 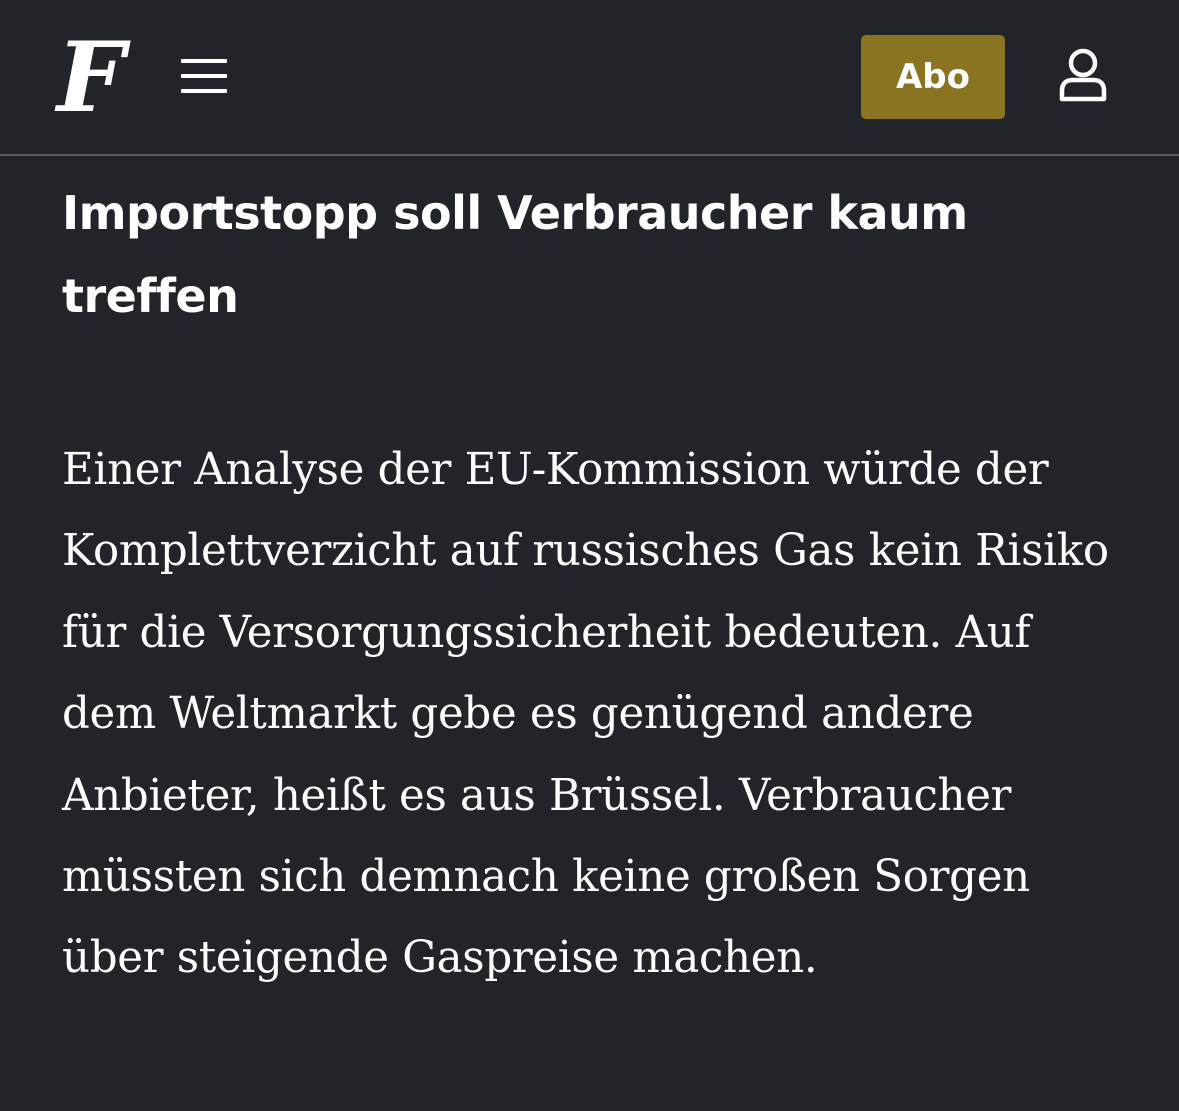 I want to click on abo-button: Abo, so click(x=933, y=77).